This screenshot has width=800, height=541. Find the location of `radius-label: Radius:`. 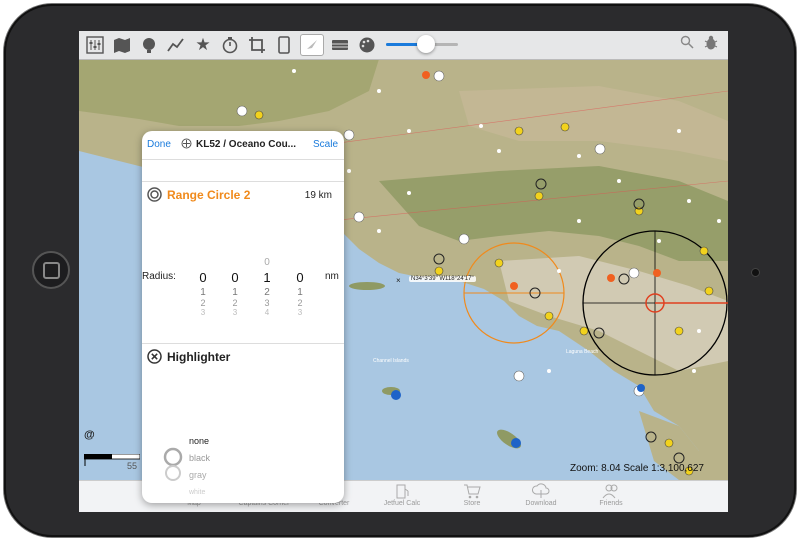

radius-label: Radius: is located at coordinates (159, 276).